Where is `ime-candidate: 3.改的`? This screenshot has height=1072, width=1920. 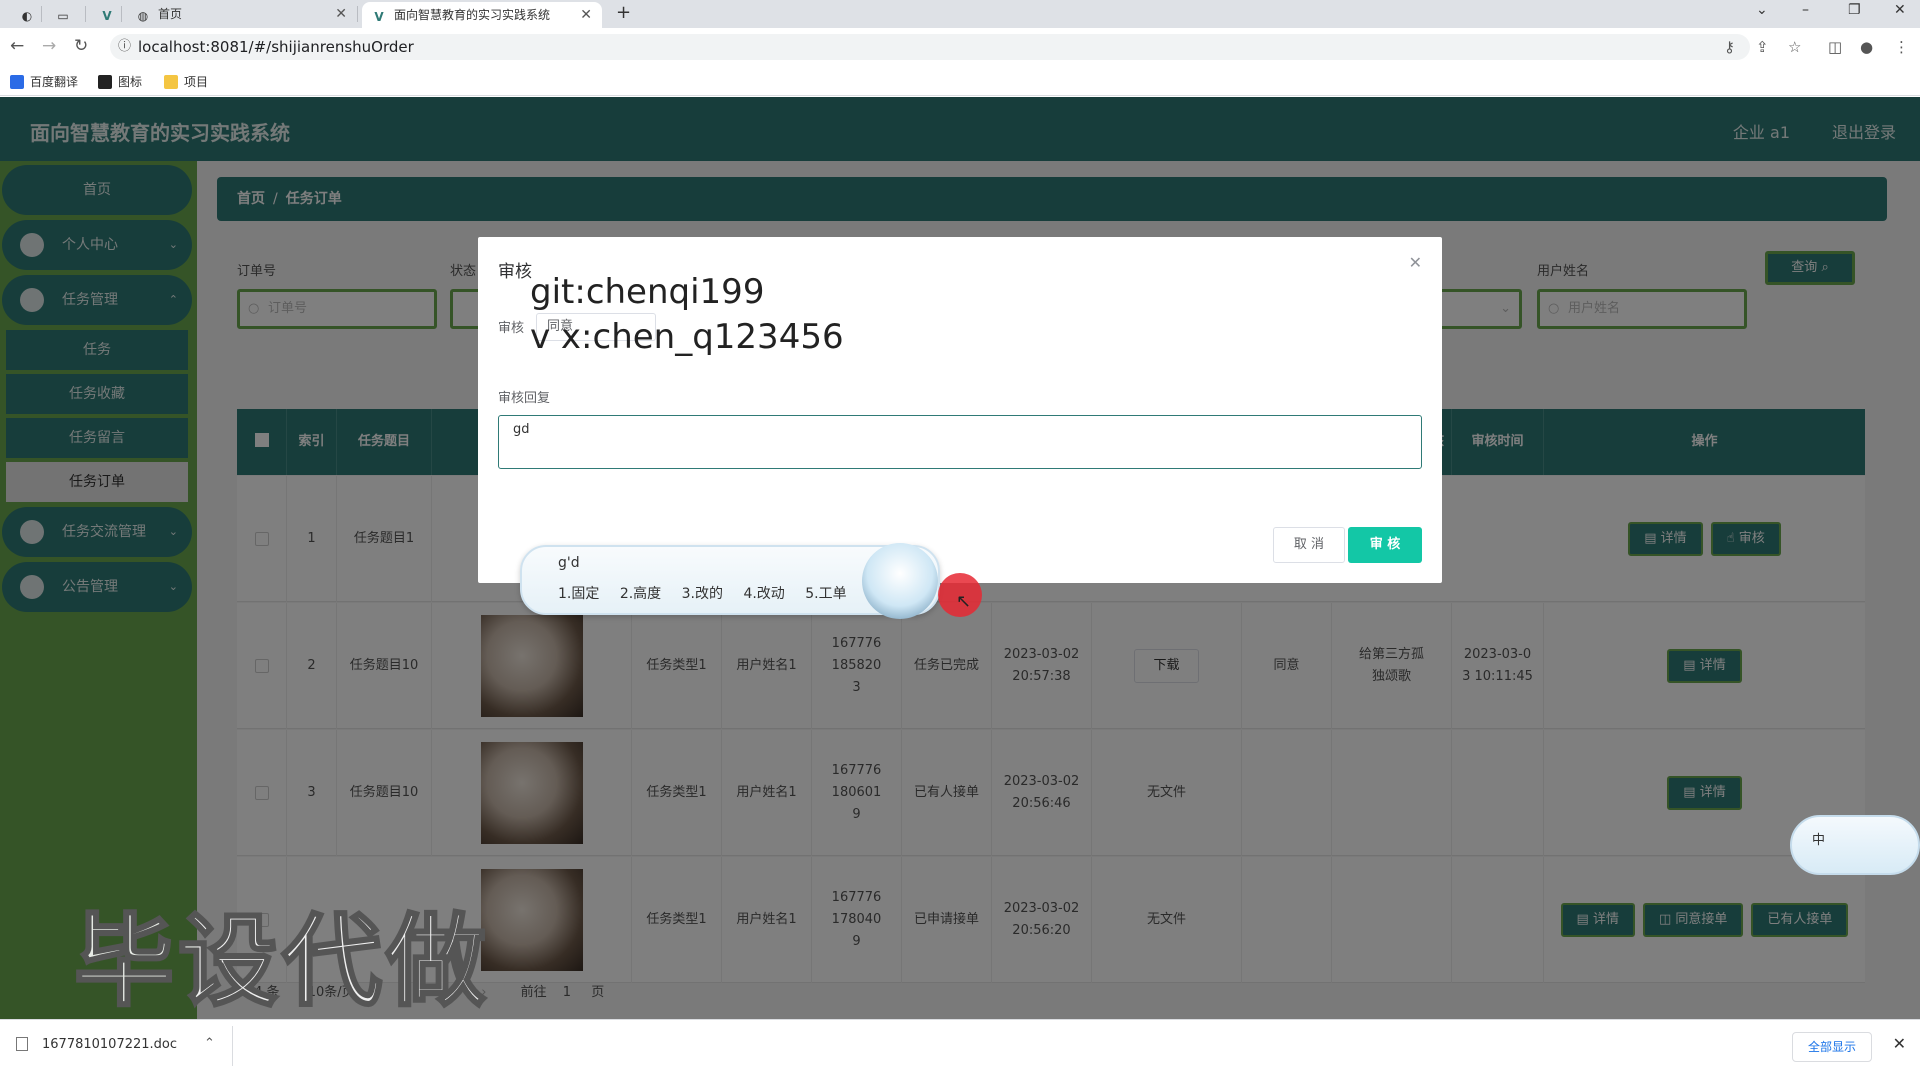
ime-candidate: 3.改的 is located at coordinates (702, 594).